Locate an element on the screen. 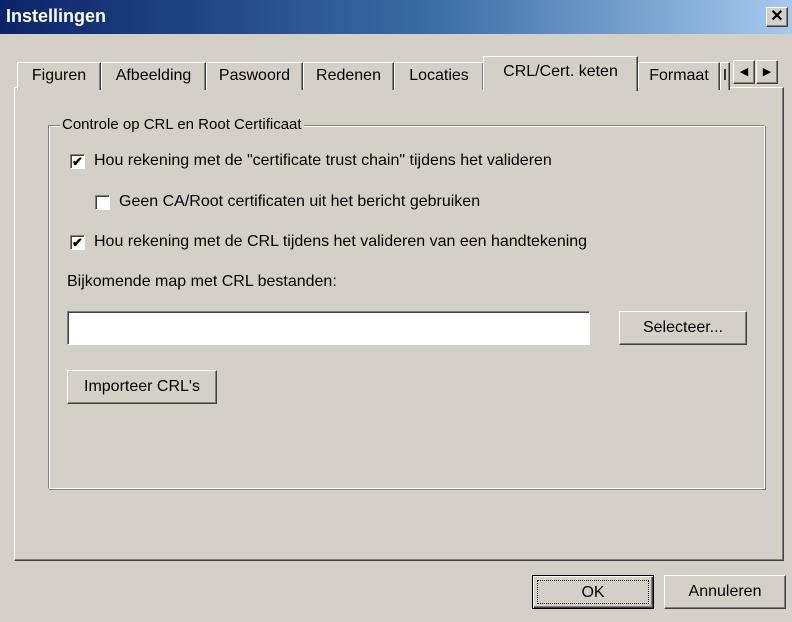  tab-formaat: Formaat is located at coordinates (679, 76).